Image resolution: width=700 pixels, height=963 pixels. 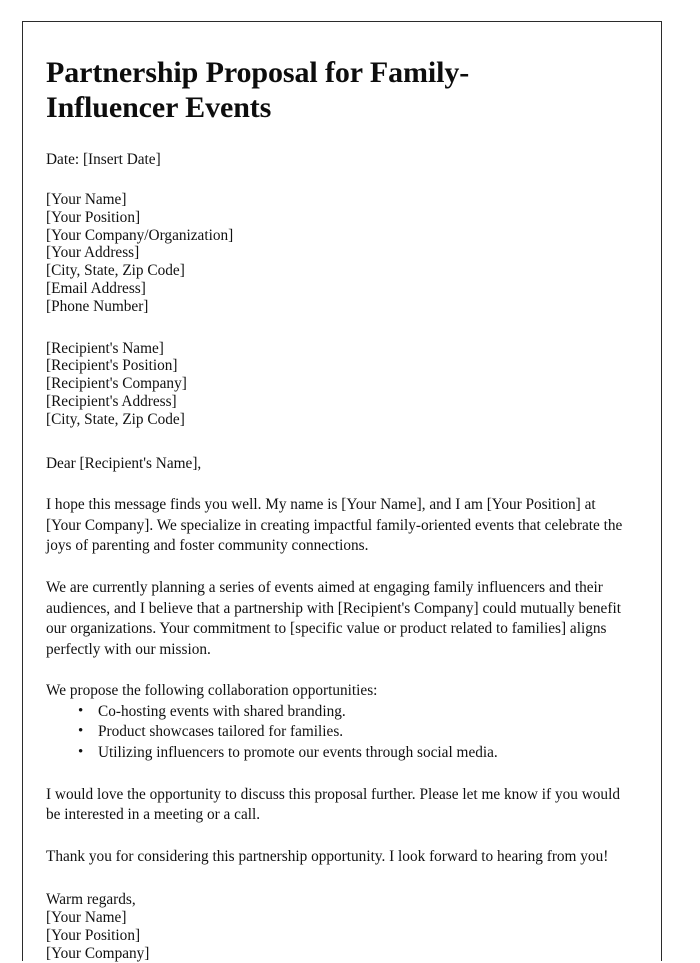 I want to click on date-line: Date: [Insert Date], so click(x=103, y=160).